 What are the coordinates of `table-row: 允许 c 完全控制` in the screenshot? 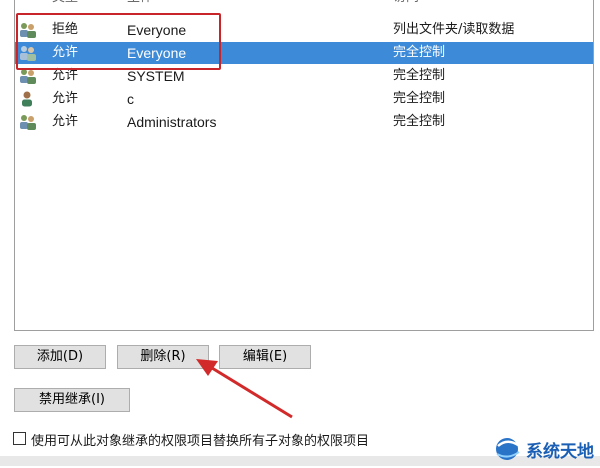 It's located at (304, 99).